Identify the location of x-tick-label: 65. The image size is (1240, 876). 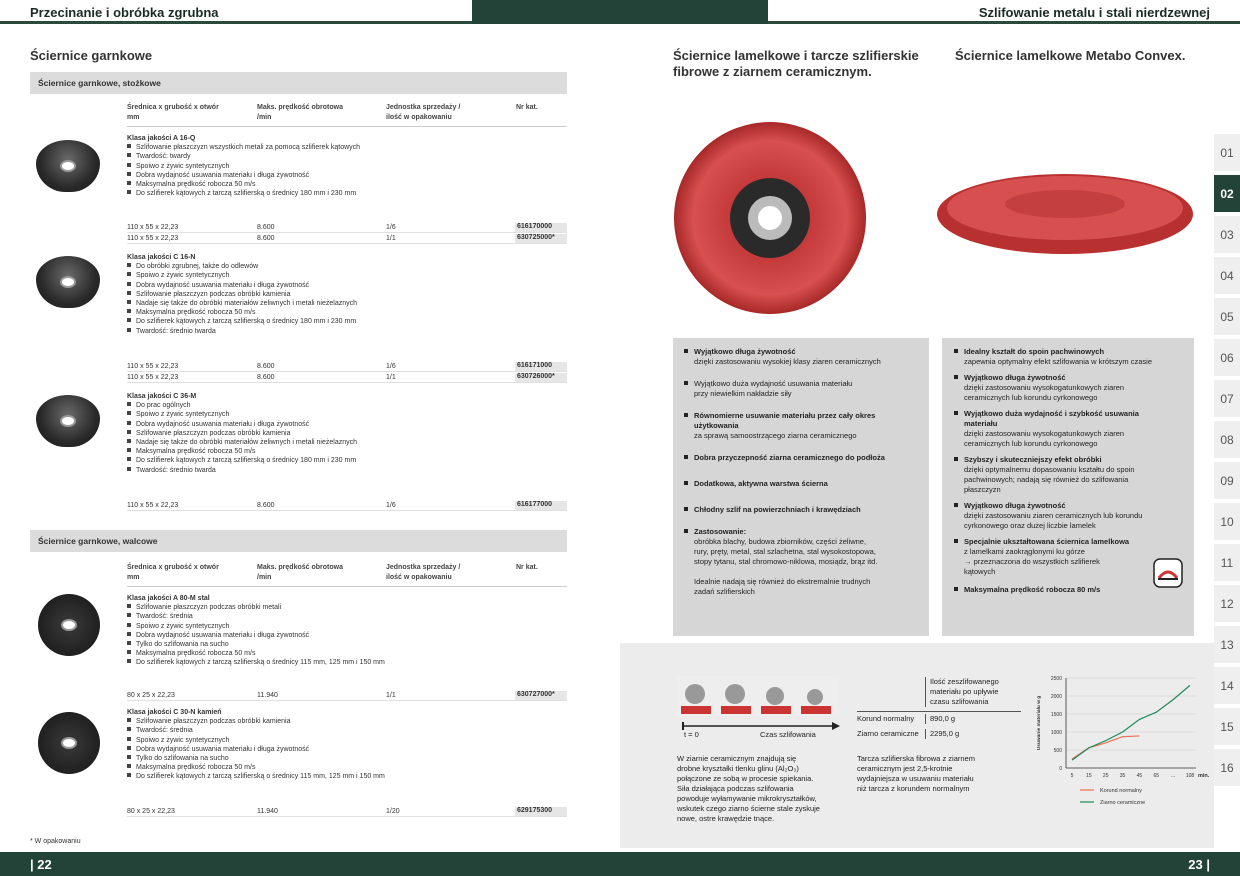
(1157, 776).